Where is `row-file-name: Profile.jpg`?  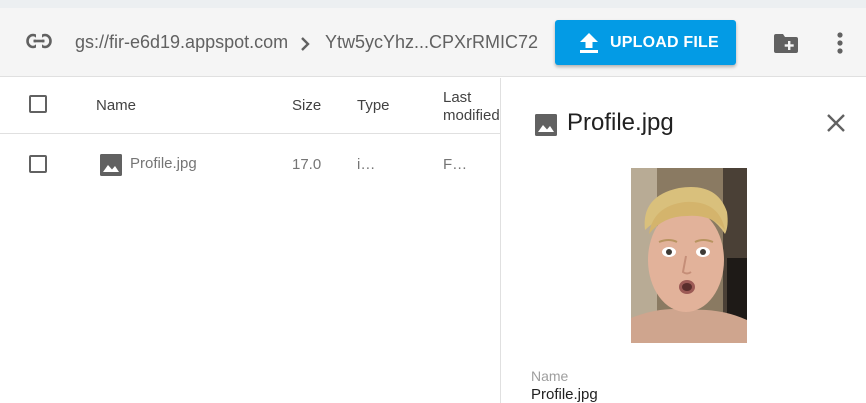 row-file-name: Profile.jpg is located at coordinates (163, 163).